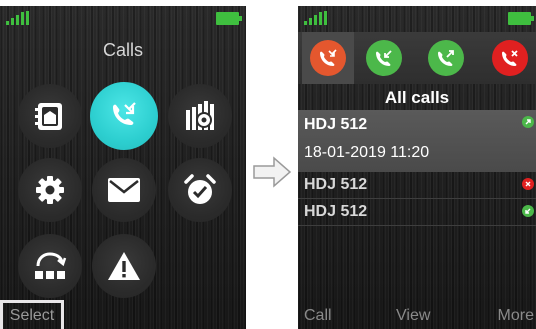  I want to click on contacts-book-icon, so click(48, 116).